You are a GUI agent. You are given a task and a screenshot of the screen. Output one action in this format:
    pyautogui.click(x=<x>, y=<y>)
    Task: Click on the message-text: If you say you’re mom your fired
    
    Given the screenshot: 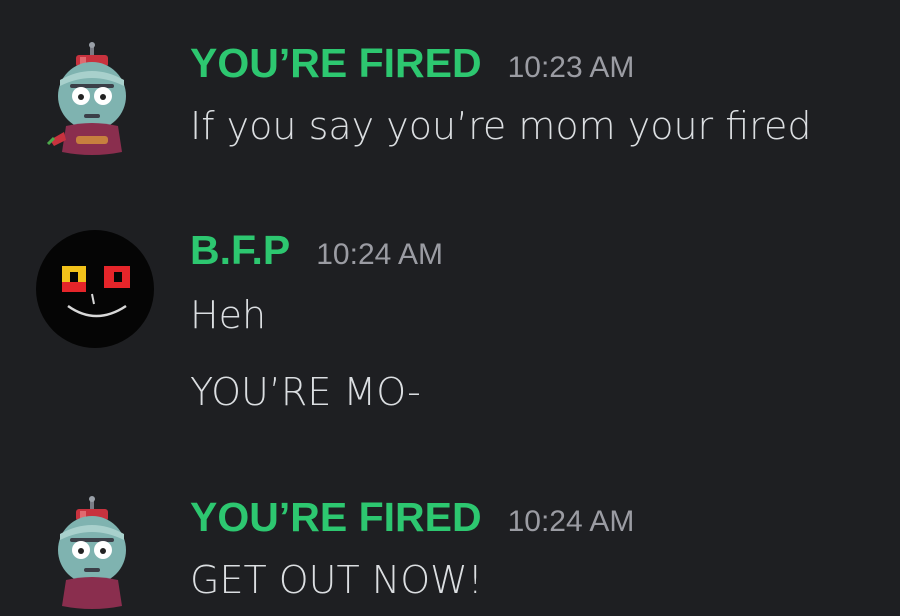 What is the action you would take?
    pyautogui.click(x=501, y=126)
    